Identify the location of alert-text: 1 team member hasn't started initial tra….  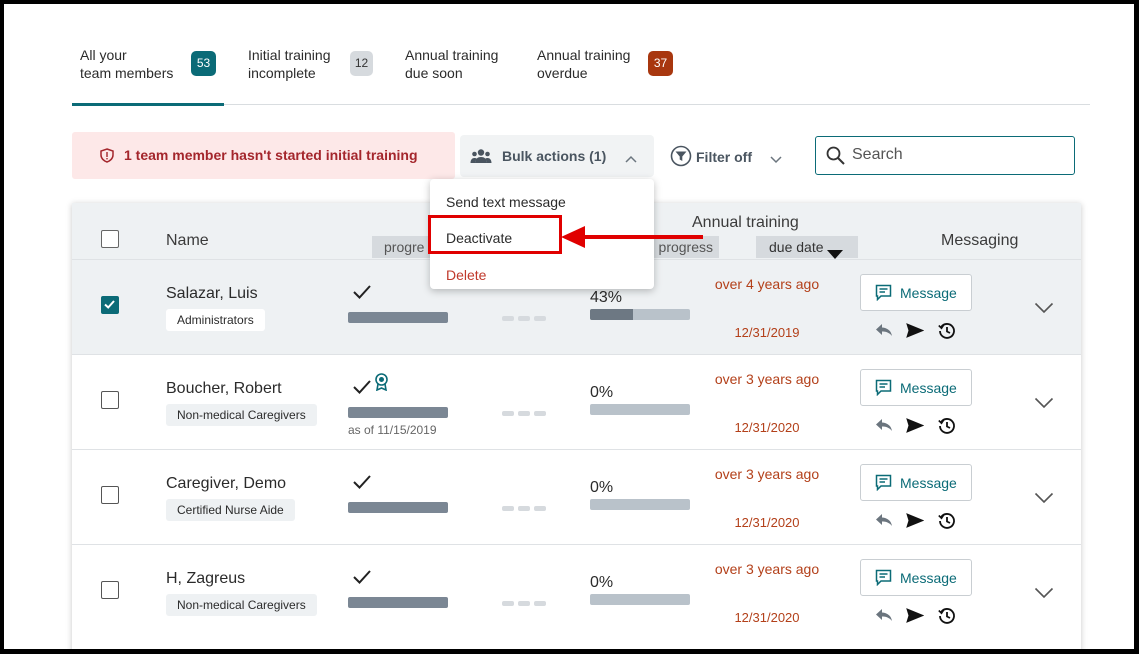
(271, 155).